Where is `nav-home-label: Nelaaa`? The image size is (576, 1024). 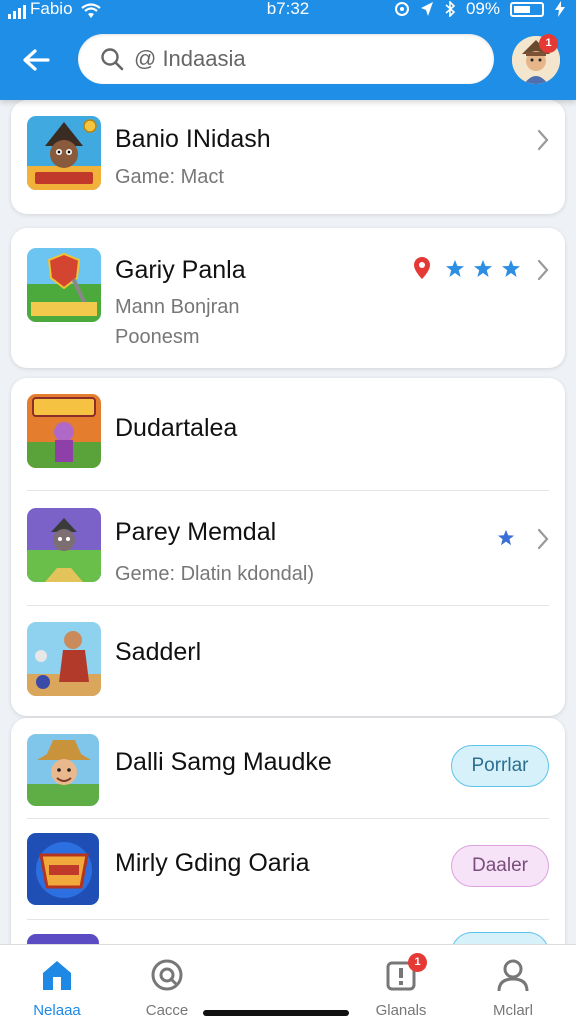 nav-home-label: Nelaaa is located at coordinates (57, 1010).